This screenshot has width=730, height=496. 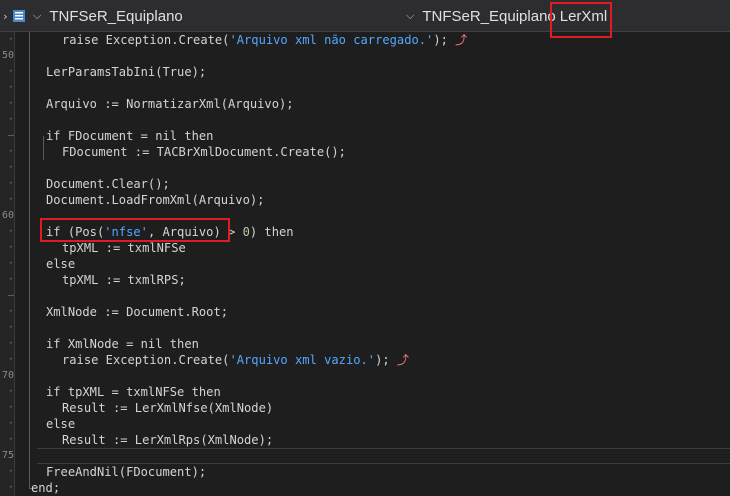 I want to click on current-line-highlight, so click(x=383, y=456).